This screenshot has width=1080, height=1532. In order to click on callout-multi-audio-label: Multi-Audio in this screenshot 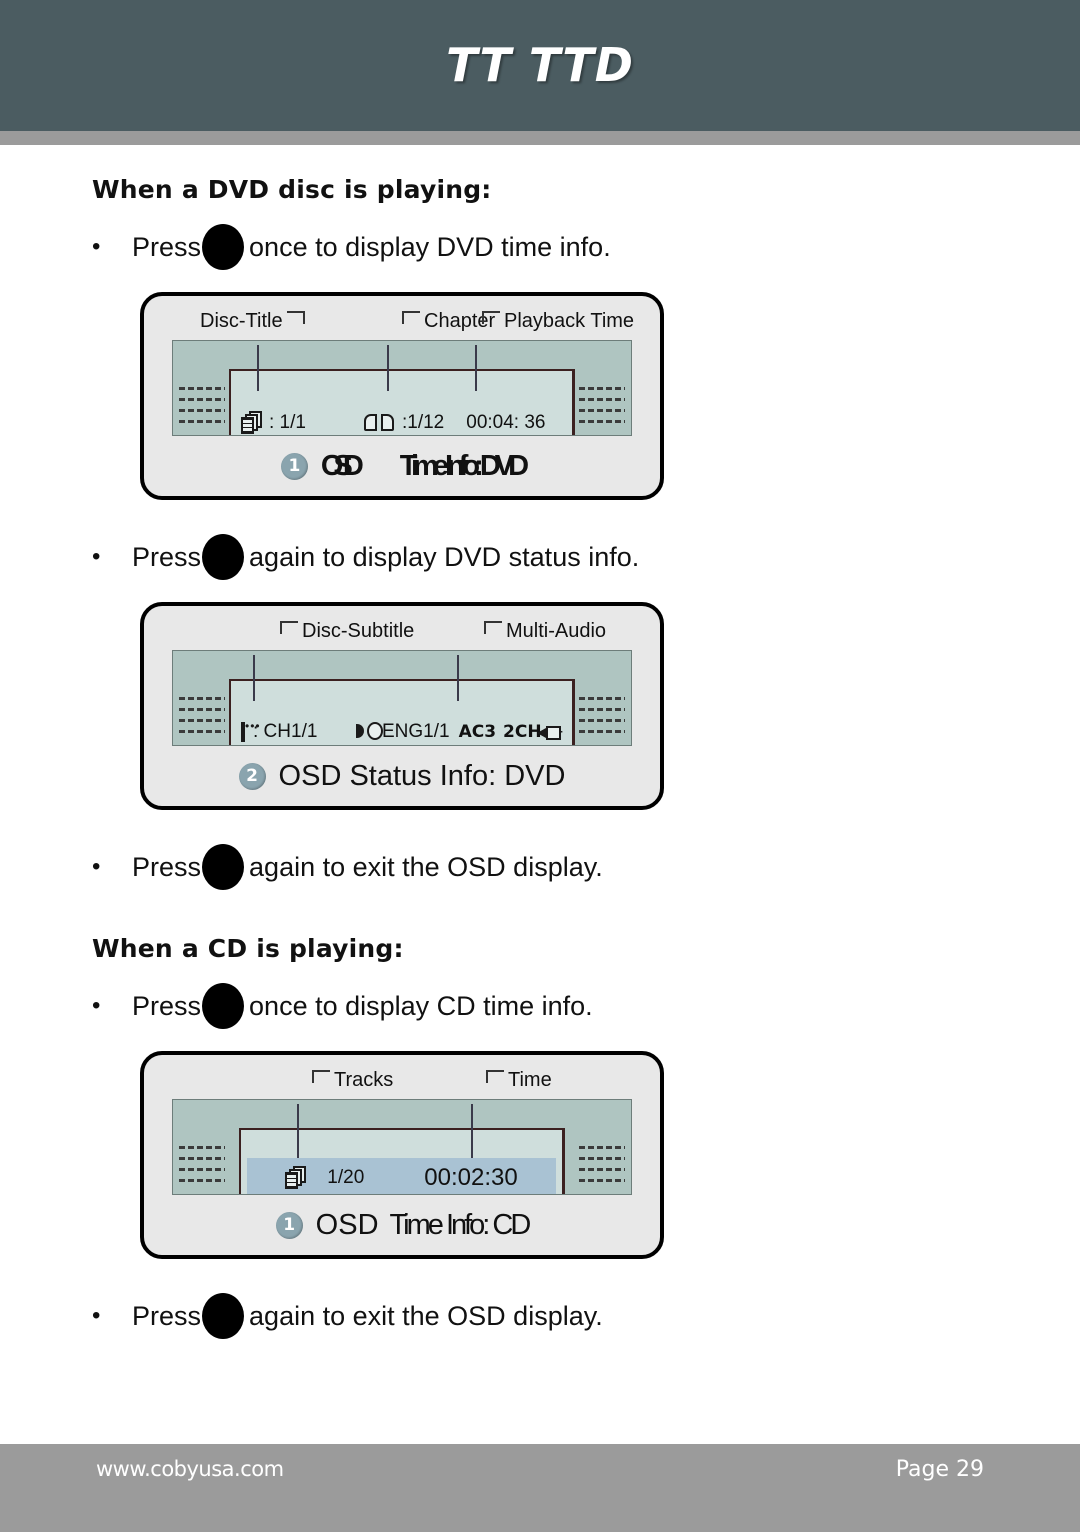, I will do `click(556, 631)`.